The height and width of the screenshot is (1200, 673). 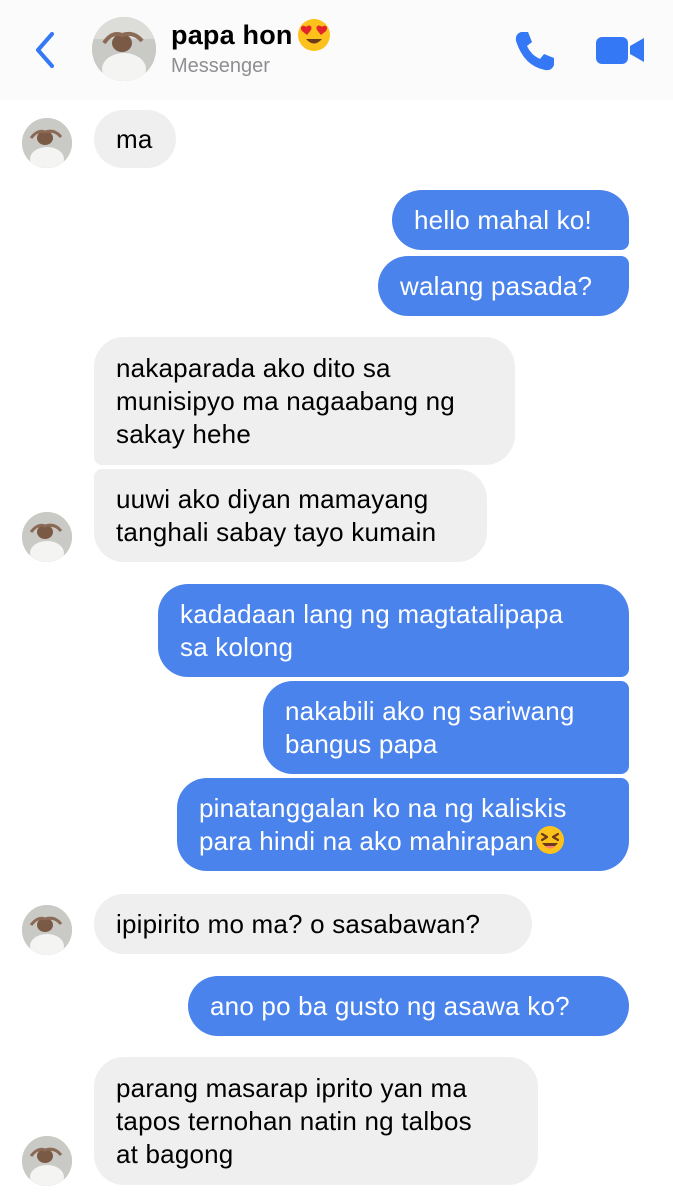 I want to click on contact-subtitle: Messenger, so click(x=220, y=66).